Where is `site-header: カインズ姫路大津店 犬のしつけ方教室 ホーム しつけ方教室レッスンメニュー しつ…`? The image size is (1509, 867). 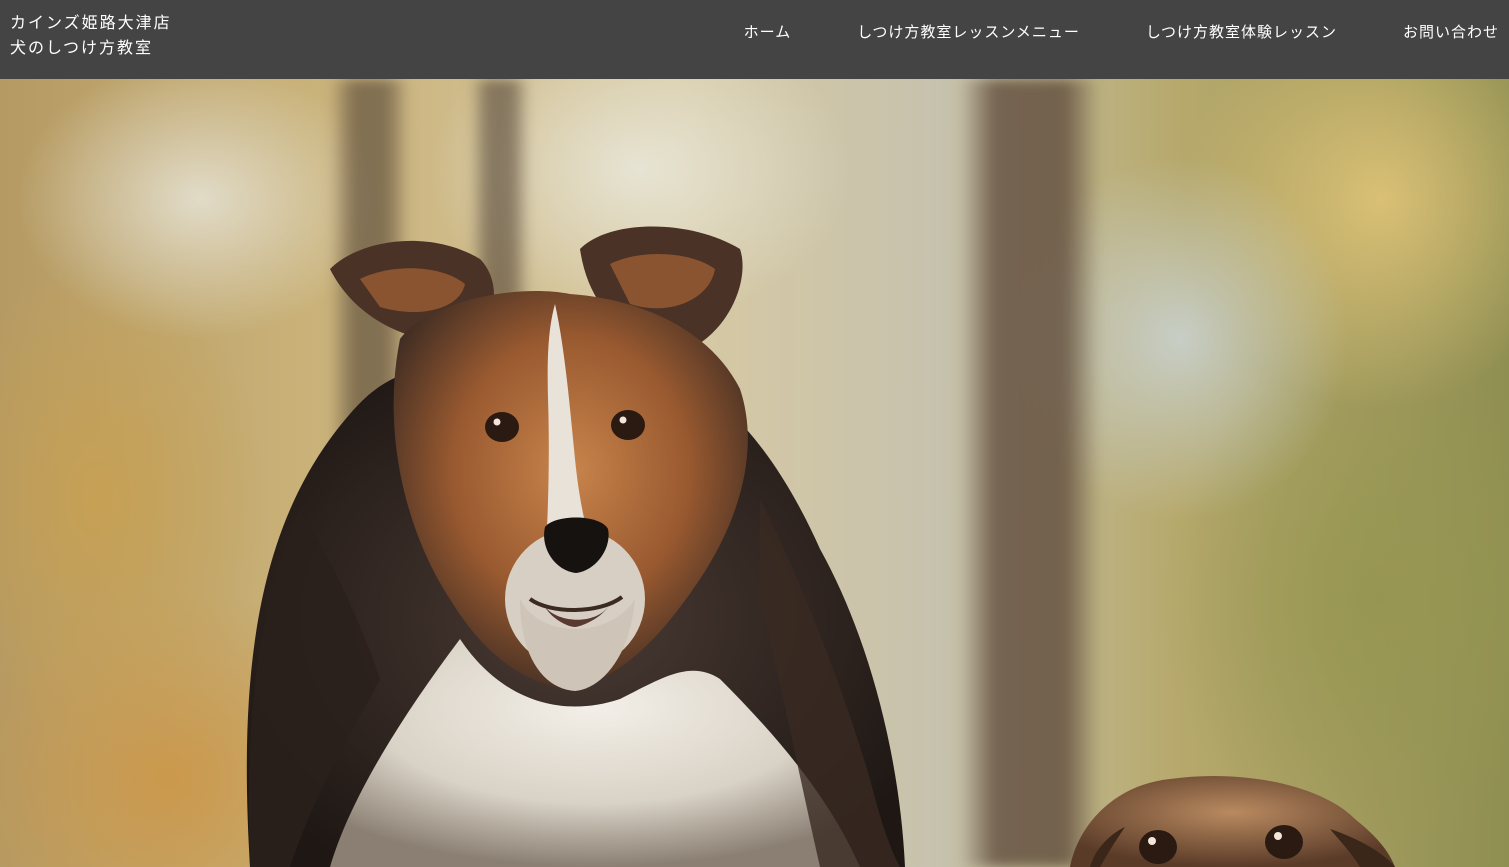 site-header: カインズ姫路大津店 犬のしつけ方教室 ホーム しつけ方教室レッスンメニュー しつ… is located at coordinates (754, 39).